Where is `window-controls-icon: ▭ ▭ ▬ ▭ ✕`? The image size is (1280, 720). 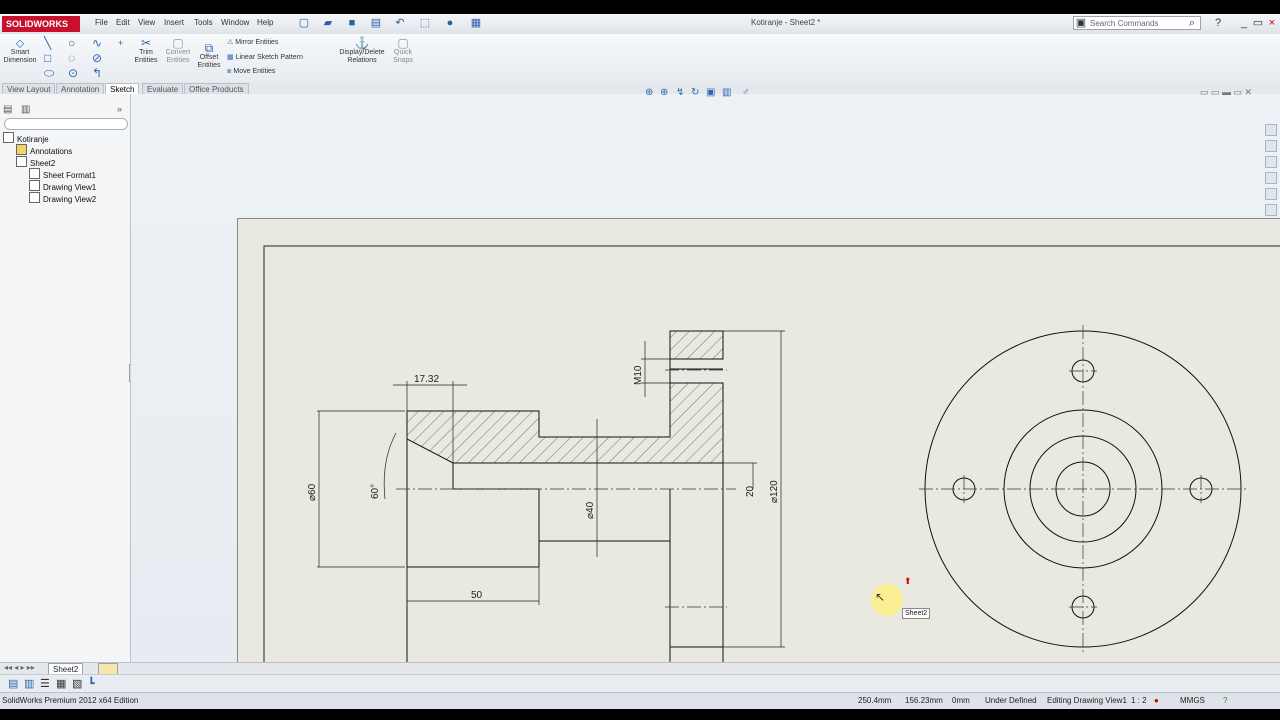
window-controls-icon: ▭ ▭ ▬ ▭ ✕ is located at coordinates (1226, 92).